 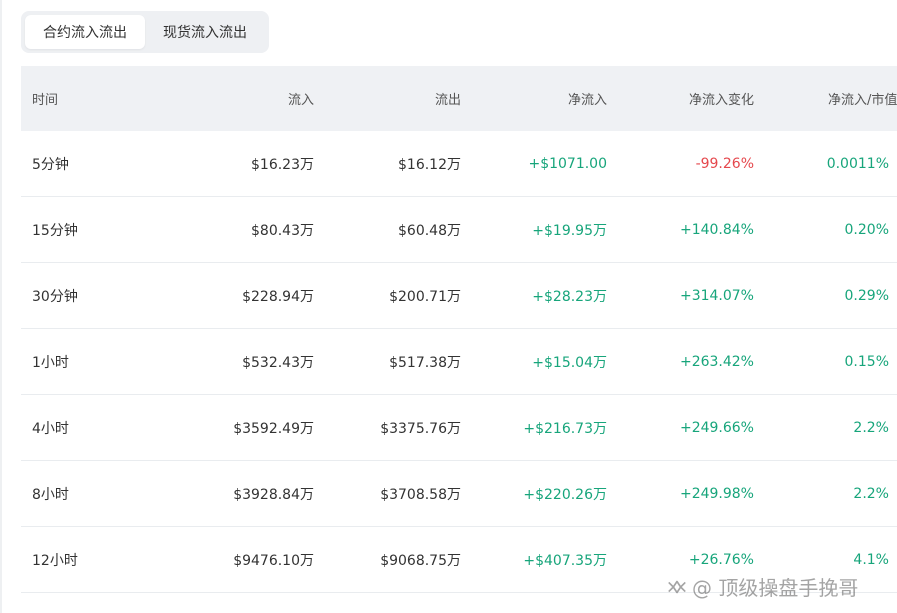 What do you see at coordinates (866, 295) in the screenshot?
I see `cell-net-inflow-market-cap: 0.29%` at bounding box center [866, 295].